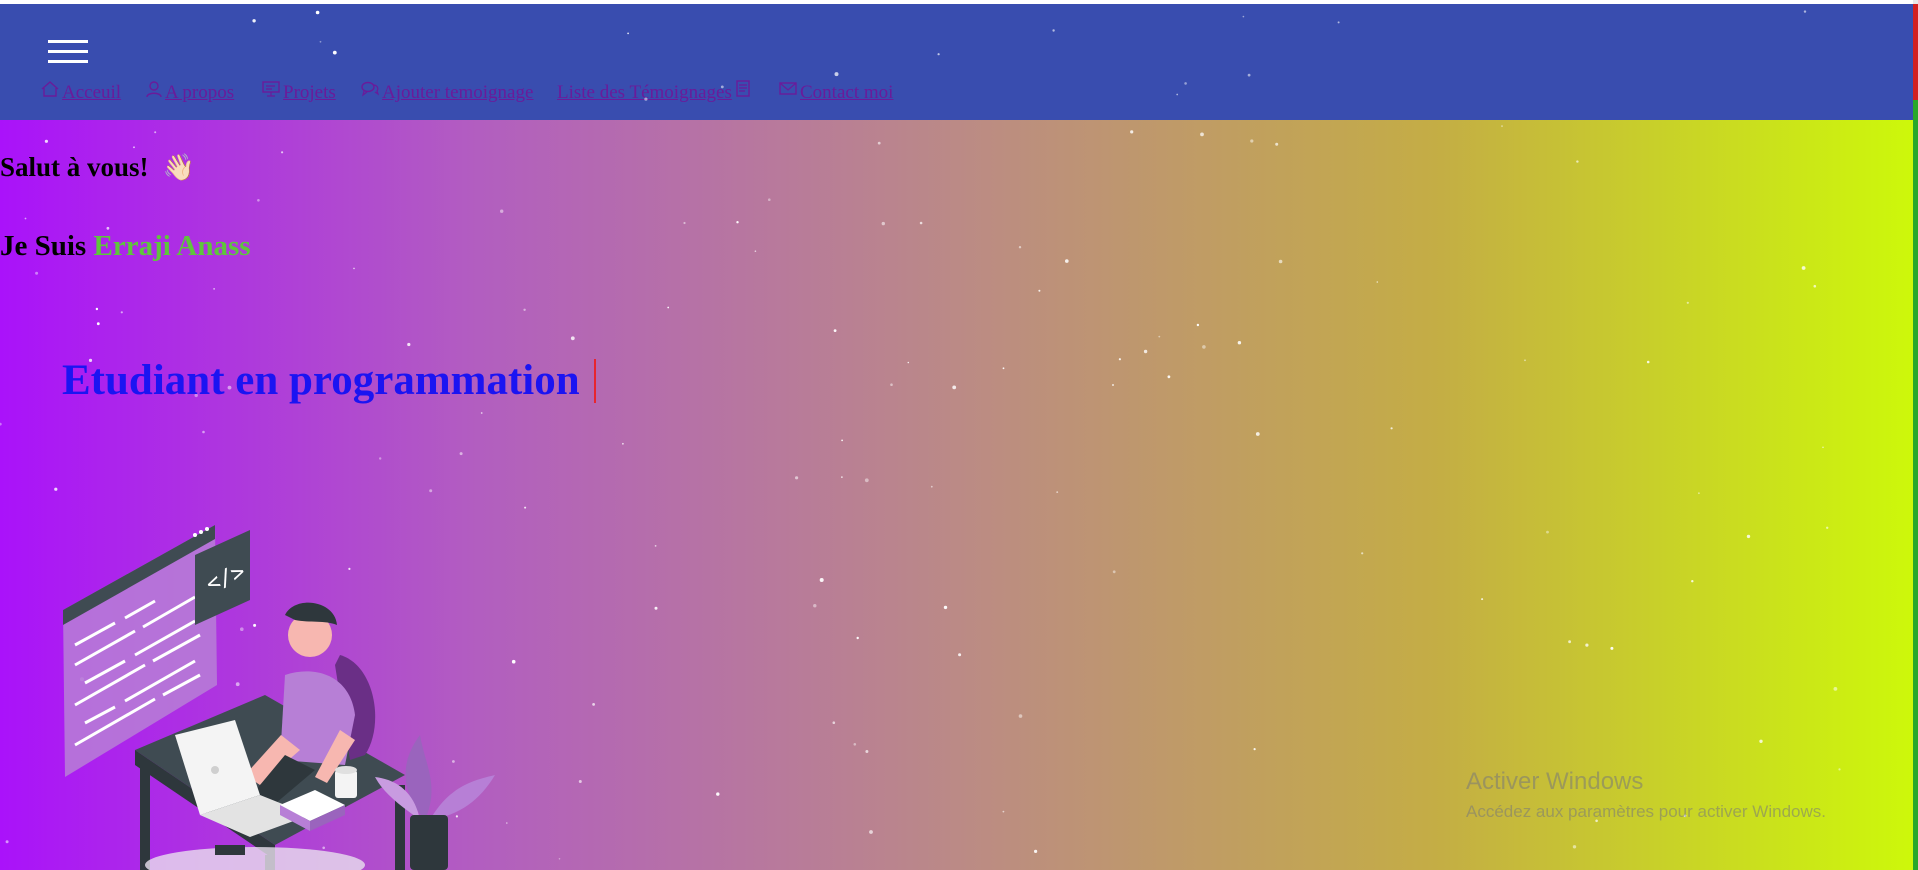 The width and height of the screenshot is (1918, 870). What do you see at coordinates (370, 89) in the screenshot?
I see `chat-bubbles-icon` at bounding box center [370, 89].